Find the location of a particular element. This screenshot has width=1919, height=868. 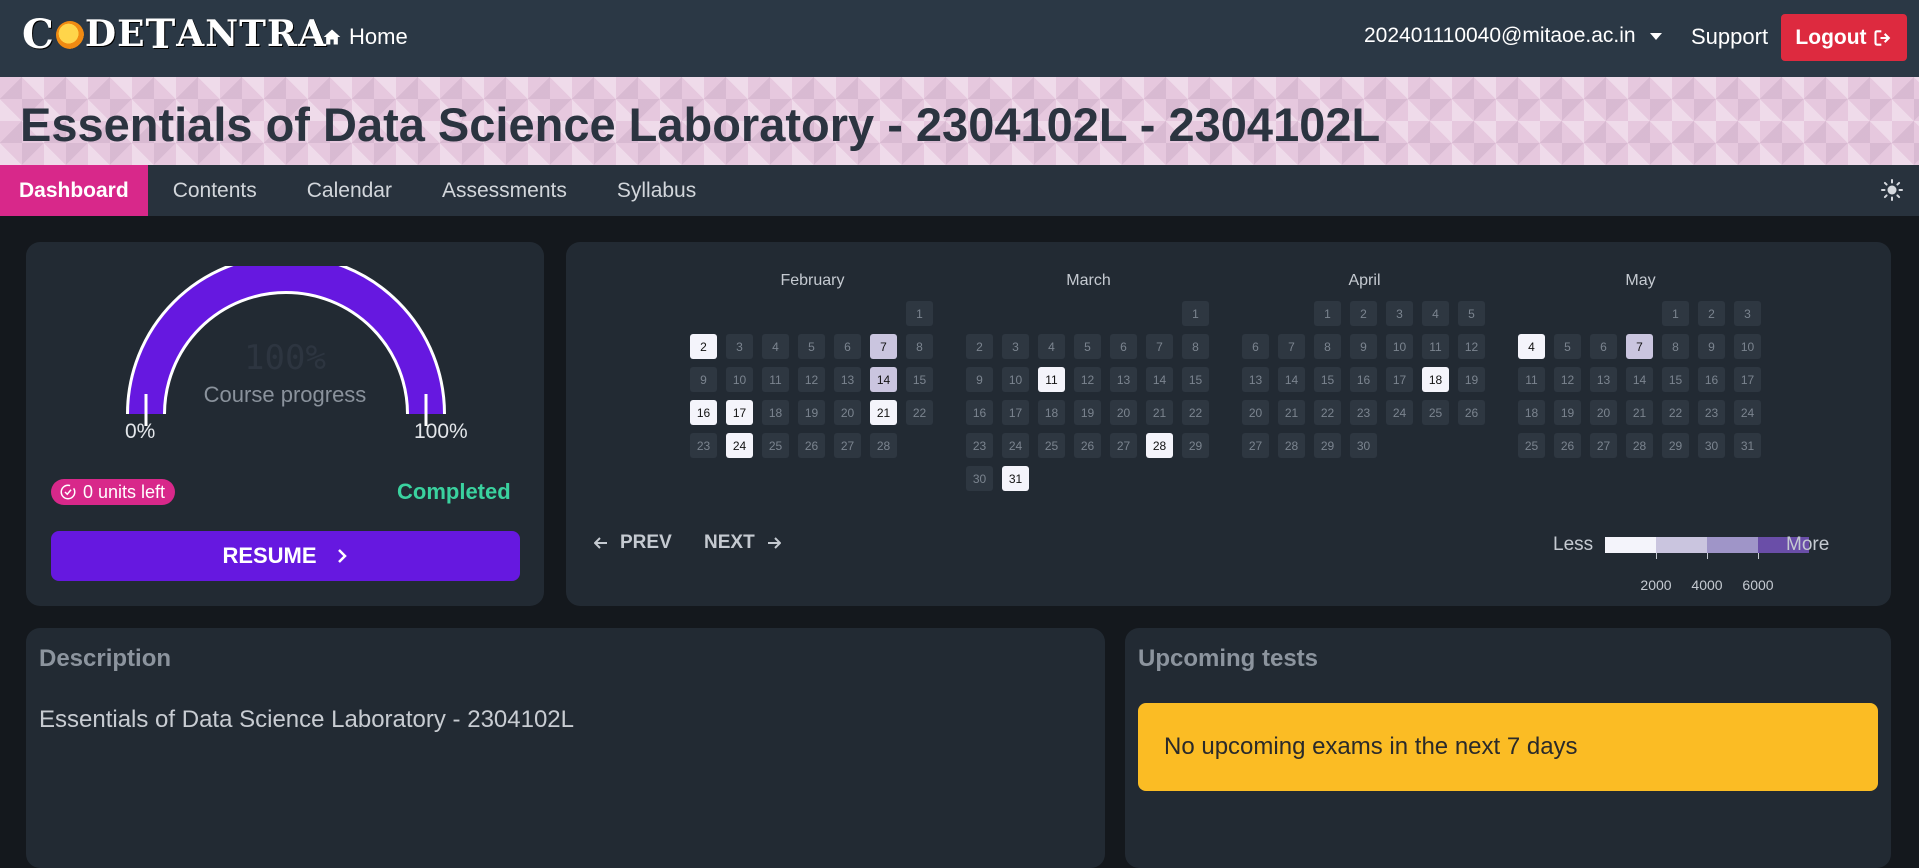

tab-dashboard: Dashboard is located at coordinates (74, 190).